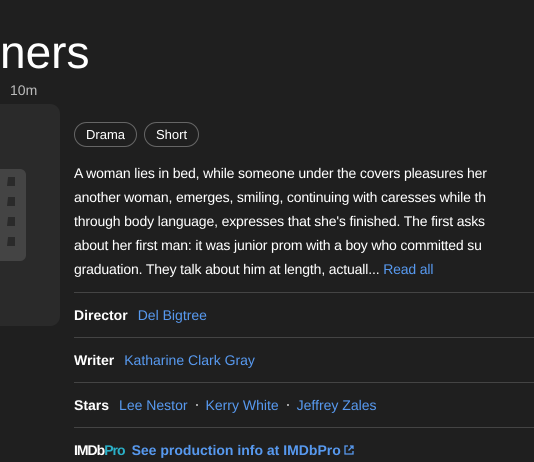  Describe the element at coordinates (349, 450) in the screenshot. I see `external-link-icon` at that location.